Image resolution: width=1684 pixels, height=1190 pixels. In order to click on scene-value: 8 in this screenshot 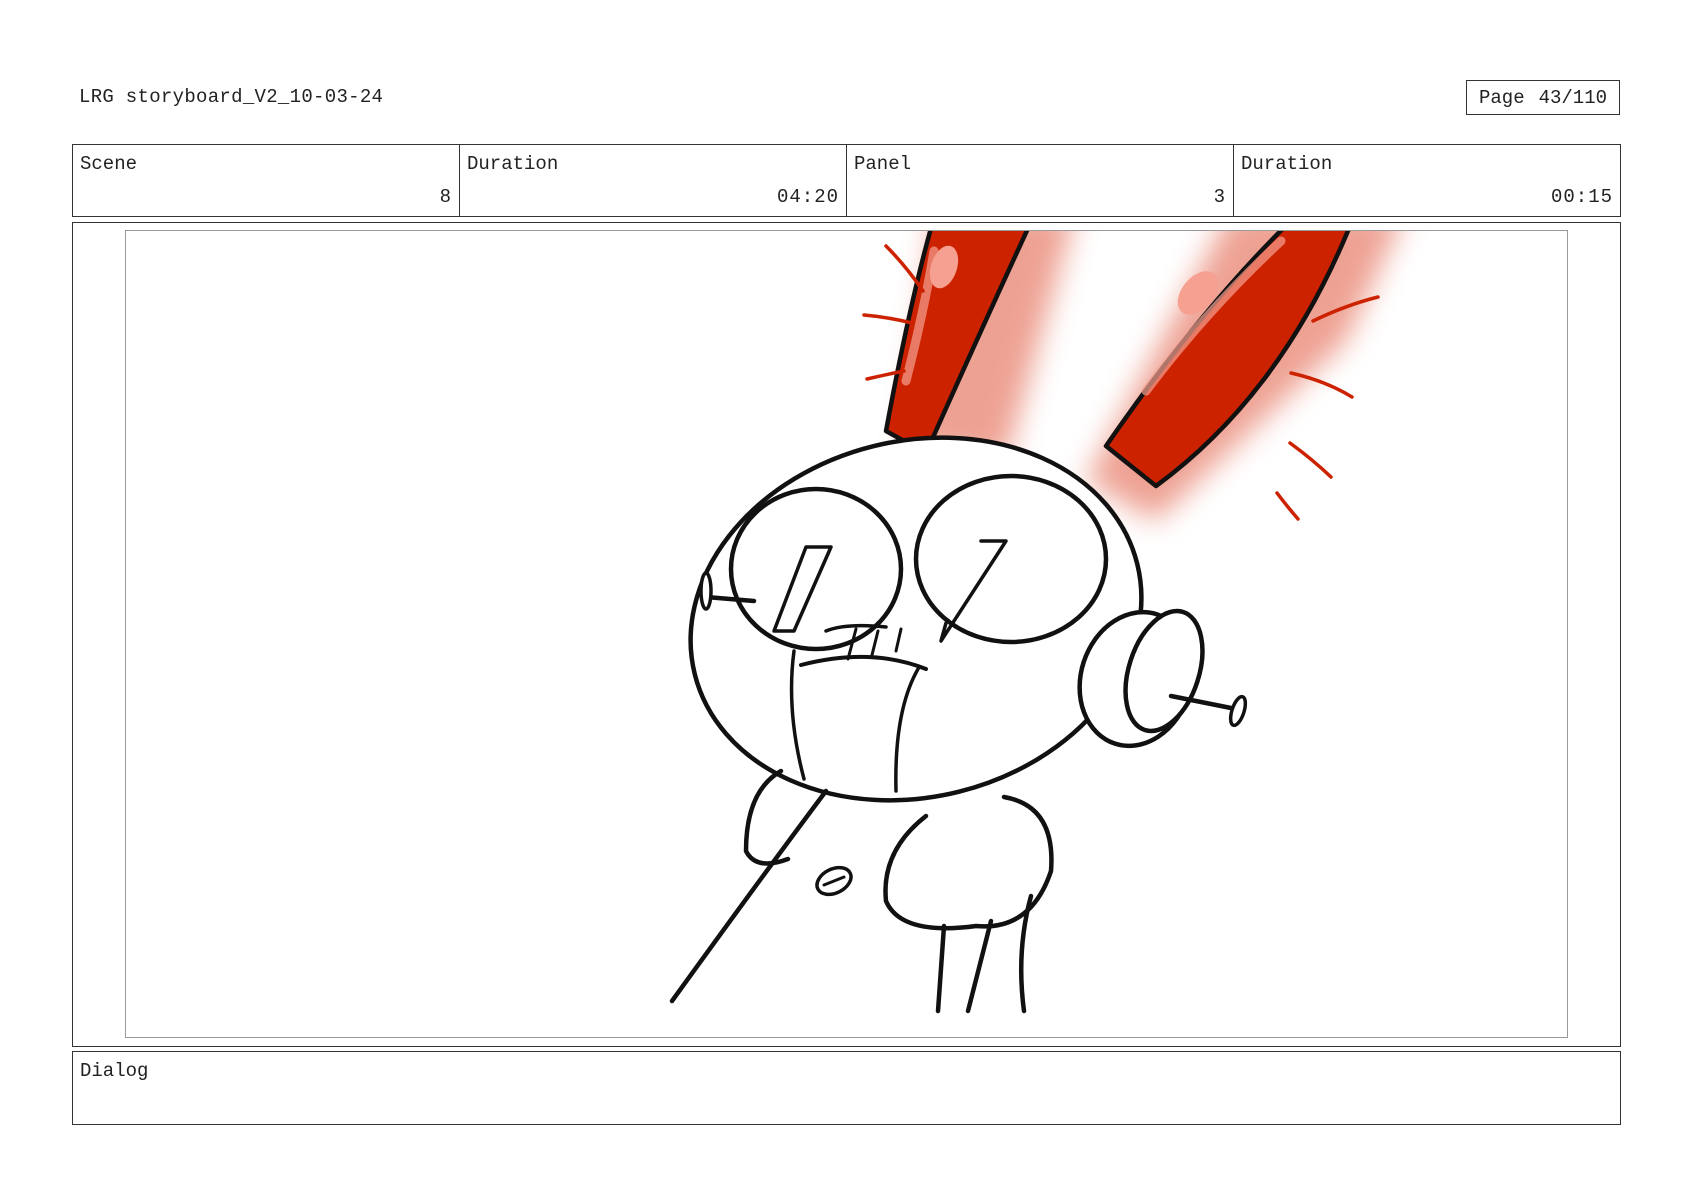, I will do `click(445, 197)`.